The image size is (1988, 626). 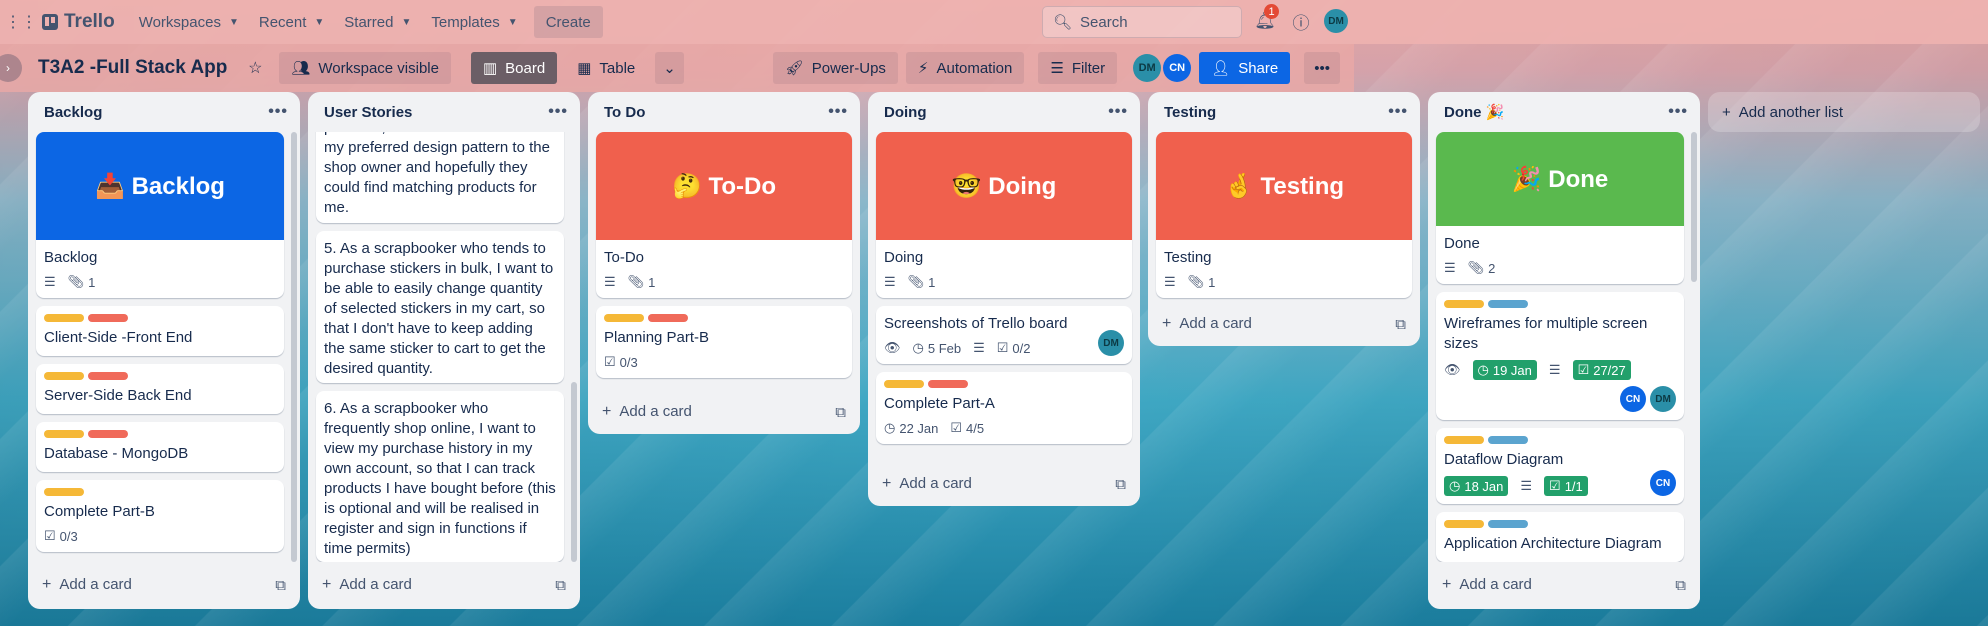 I want to click on card: Dataflow Diagram ◷ 18 Jan ☰ ☑ 1/1 CN, so click(x=1560, y=466).